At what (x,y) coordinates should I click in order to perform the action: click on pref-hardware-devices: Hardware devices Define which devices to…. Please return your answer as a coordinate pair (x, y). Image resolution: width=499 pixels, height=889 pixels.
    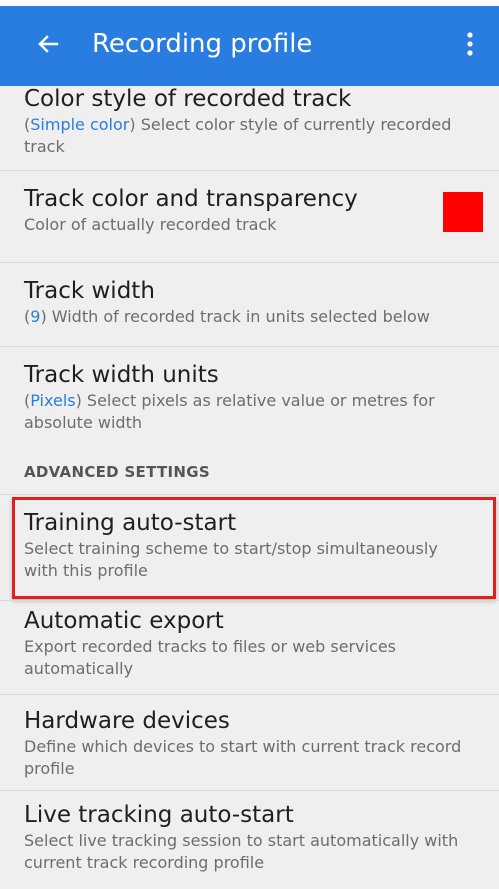
    Looking at the image, I should click on (249, 748).